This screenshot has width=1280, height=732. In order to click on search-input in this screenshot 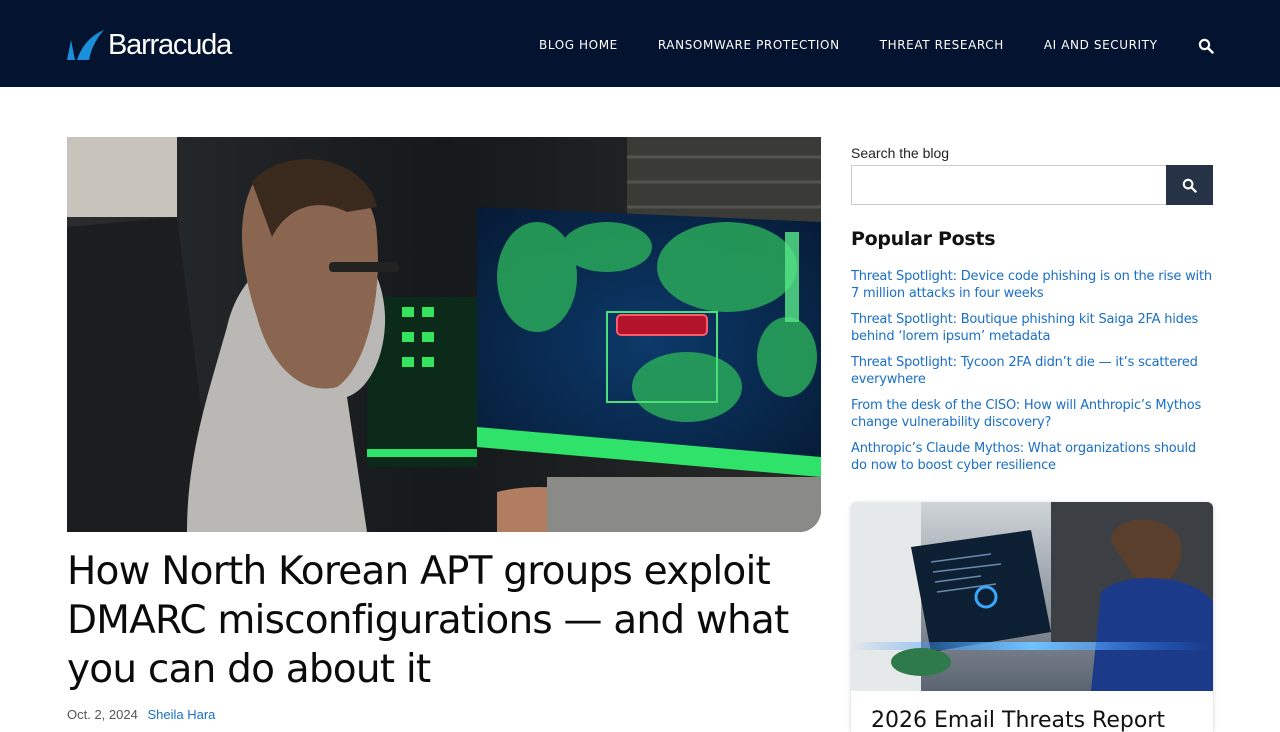, I will do `click(1009, 185)`.